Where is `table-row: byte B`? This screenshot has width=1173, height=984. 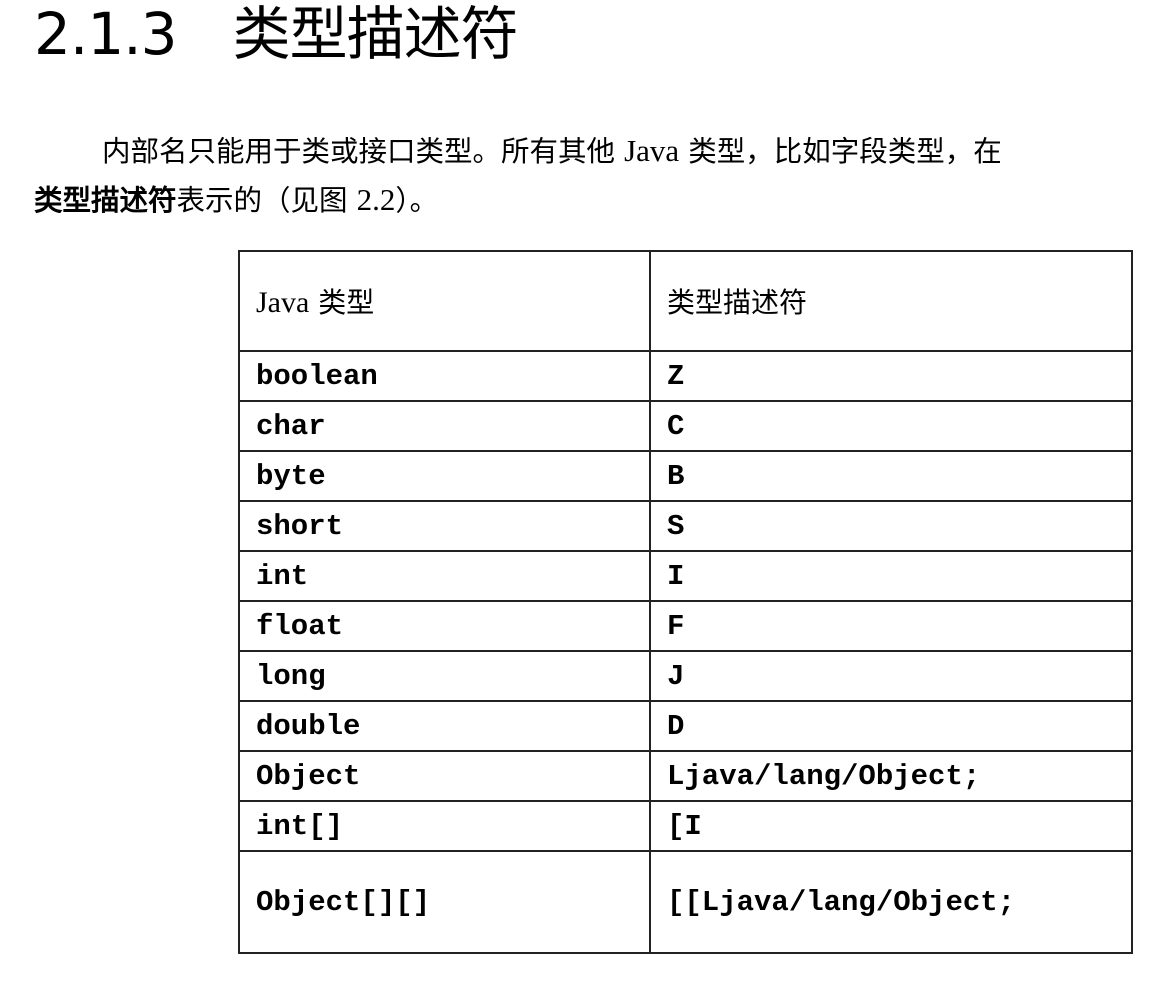 table-row: byte B is located at coordinates (685, 476).